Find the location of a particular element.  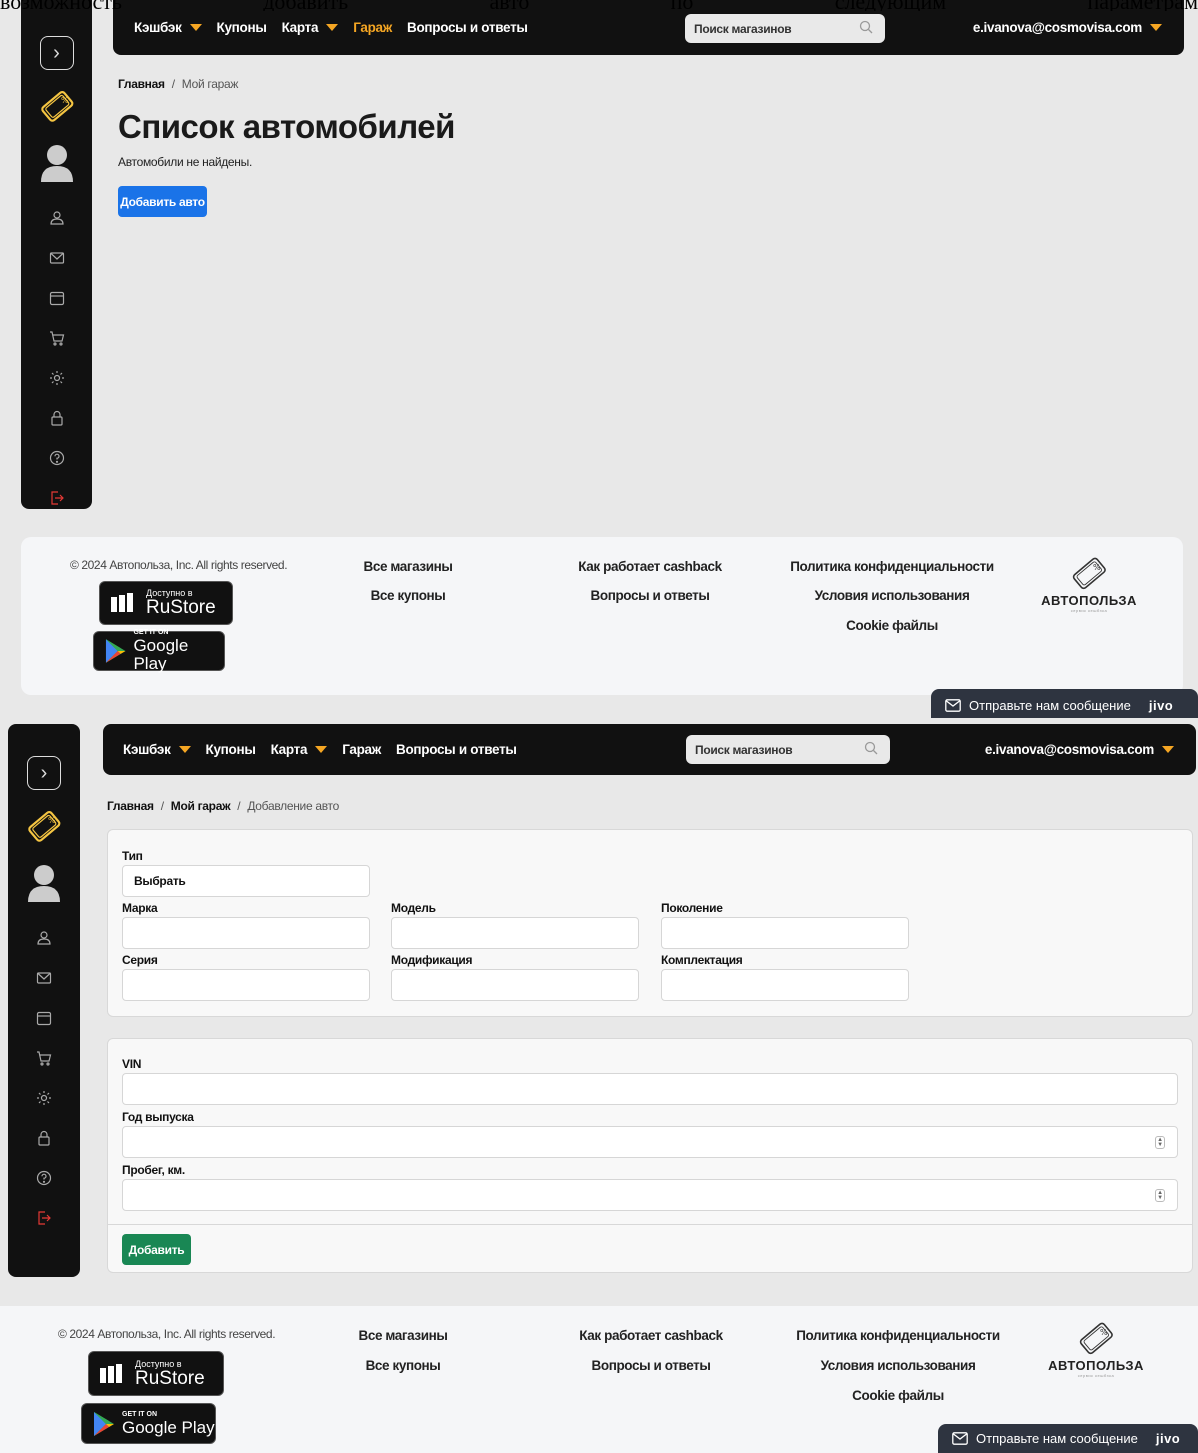

rustore-icon is located at coordinates (111, 1373).